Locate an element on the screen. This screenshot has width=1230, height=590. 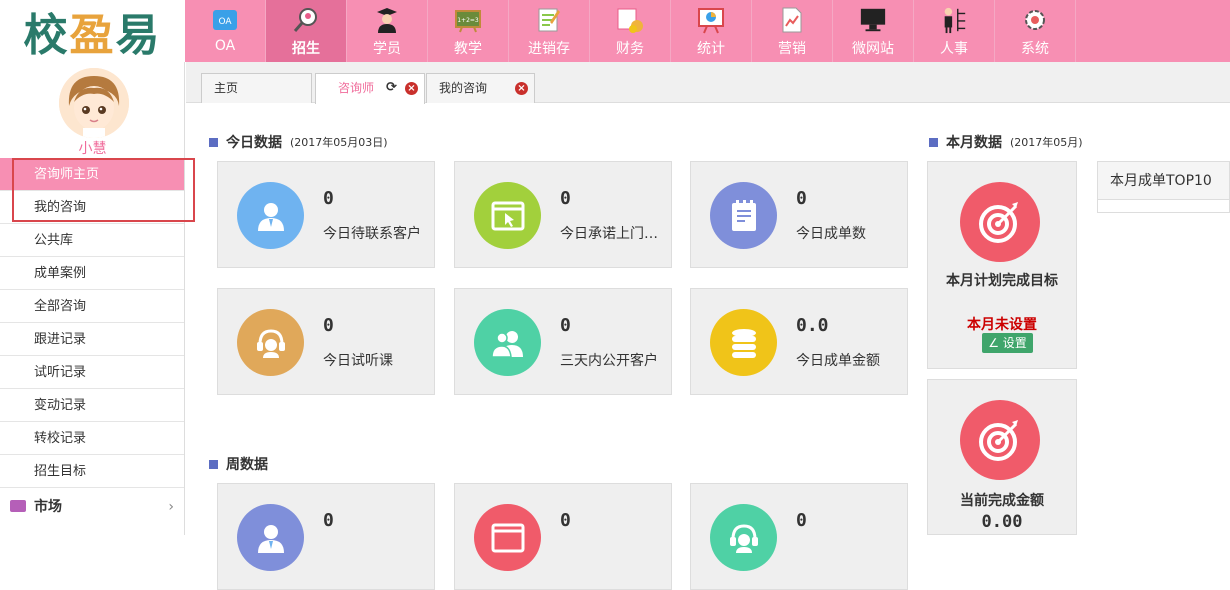
section-title-text: 周数据 is located at coordinates (247, 465).